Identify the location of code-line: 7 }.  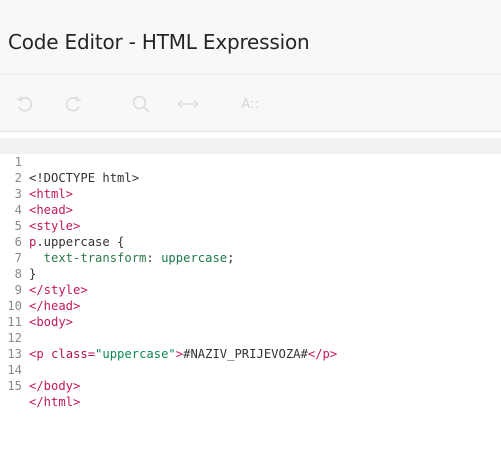
(250, 257).